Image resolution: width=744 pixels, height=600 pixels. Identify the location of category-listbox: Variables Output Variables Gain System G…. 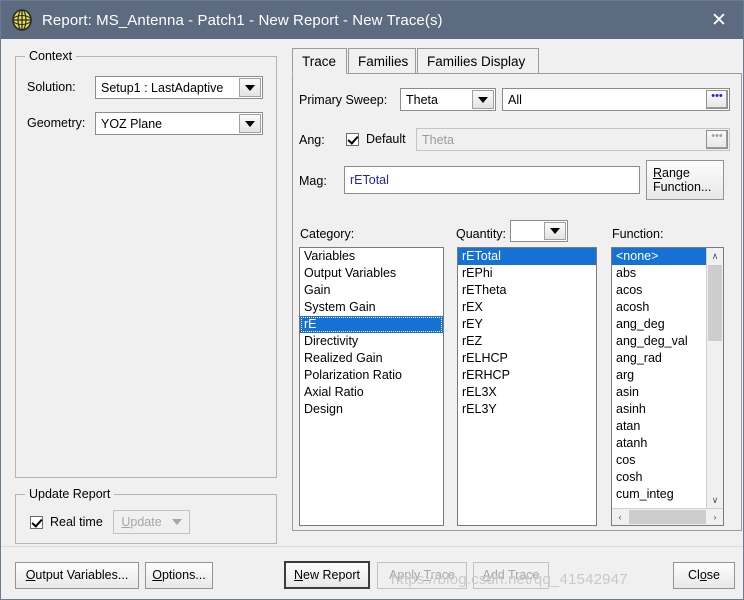
(371, 386).